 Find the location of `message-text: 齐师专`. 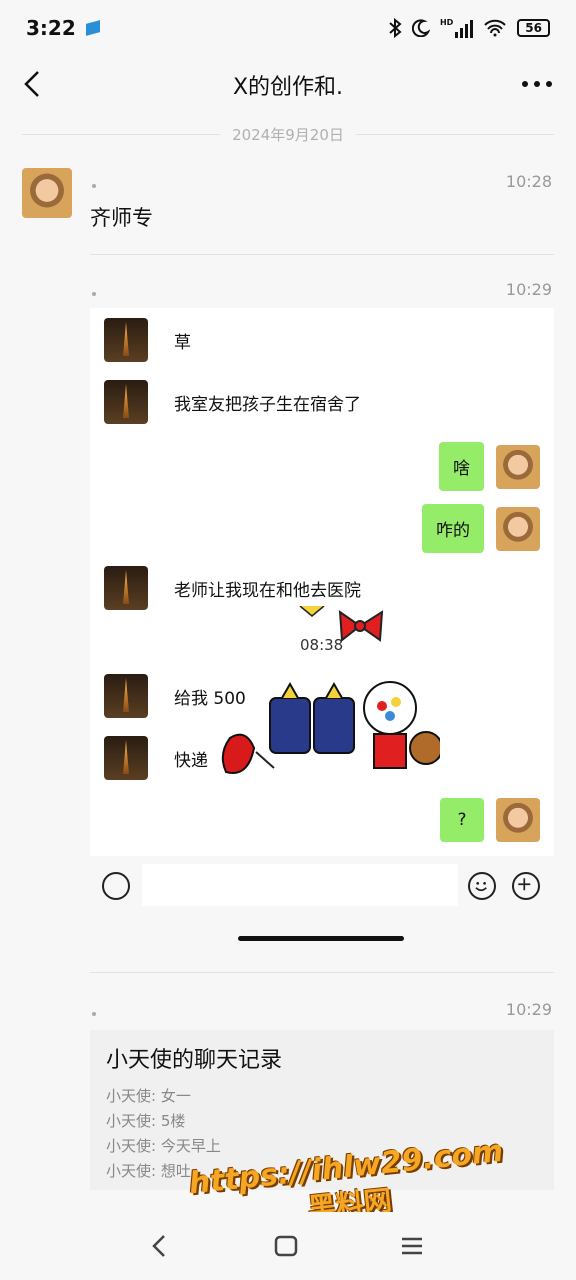

message-text: 齐师专 is located at coordinates (121, 217).